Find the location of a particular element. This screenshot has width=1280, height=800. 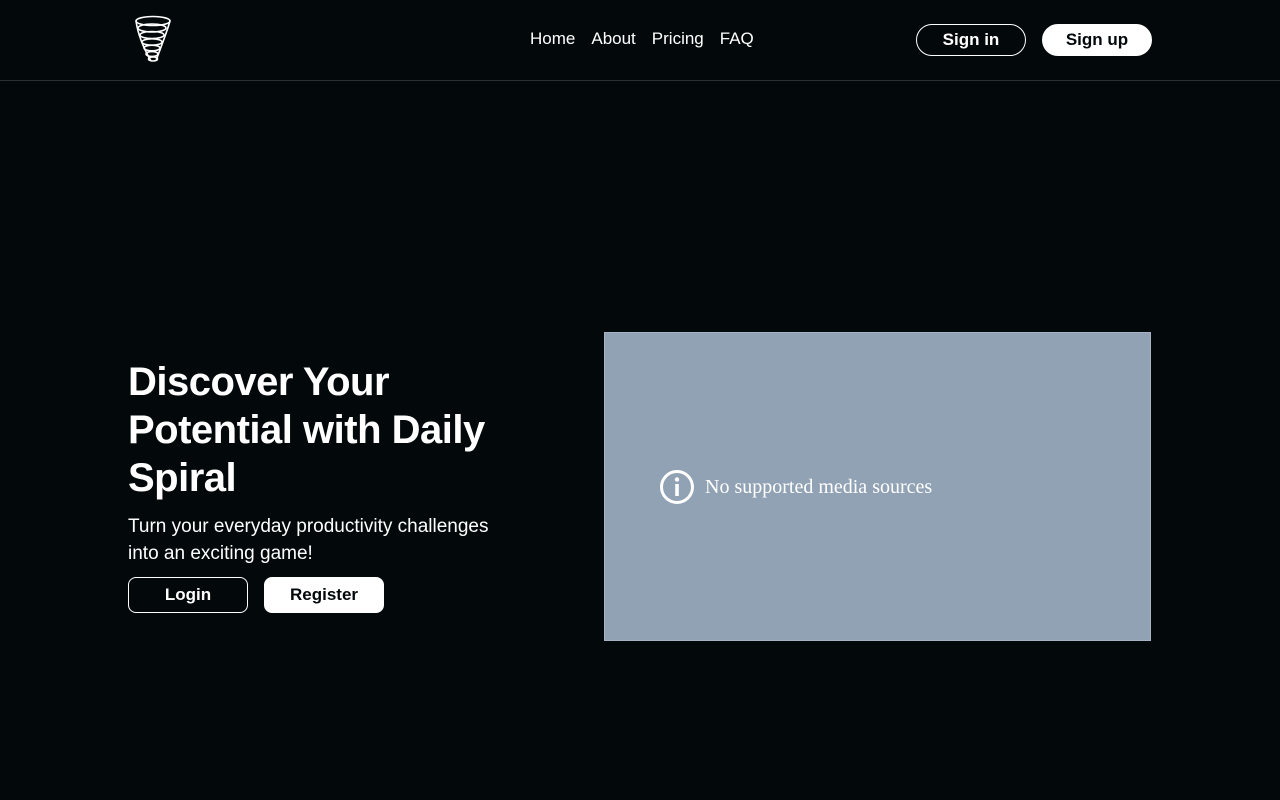

register-button: Register is located at coordinates (324, 595).